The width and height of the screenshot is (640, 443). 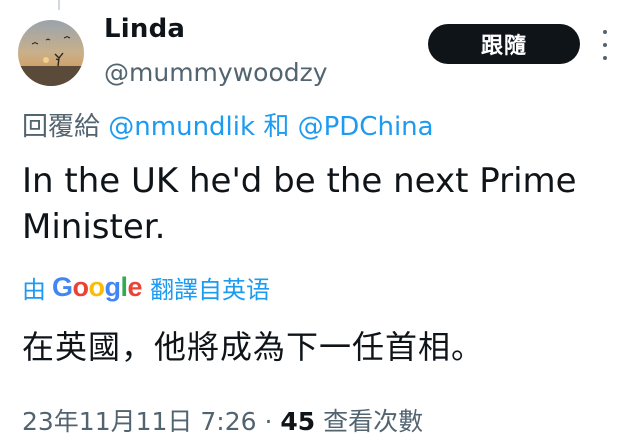 I want to click on author-handle: @mummywoodzy, so click(x=216, y=72).